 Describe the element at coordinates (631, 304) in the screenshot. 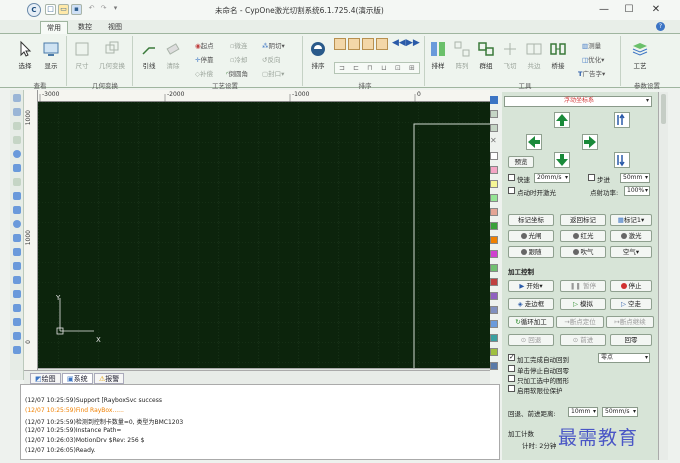

I see `dry-run-button: ▷ 空走` at that location.